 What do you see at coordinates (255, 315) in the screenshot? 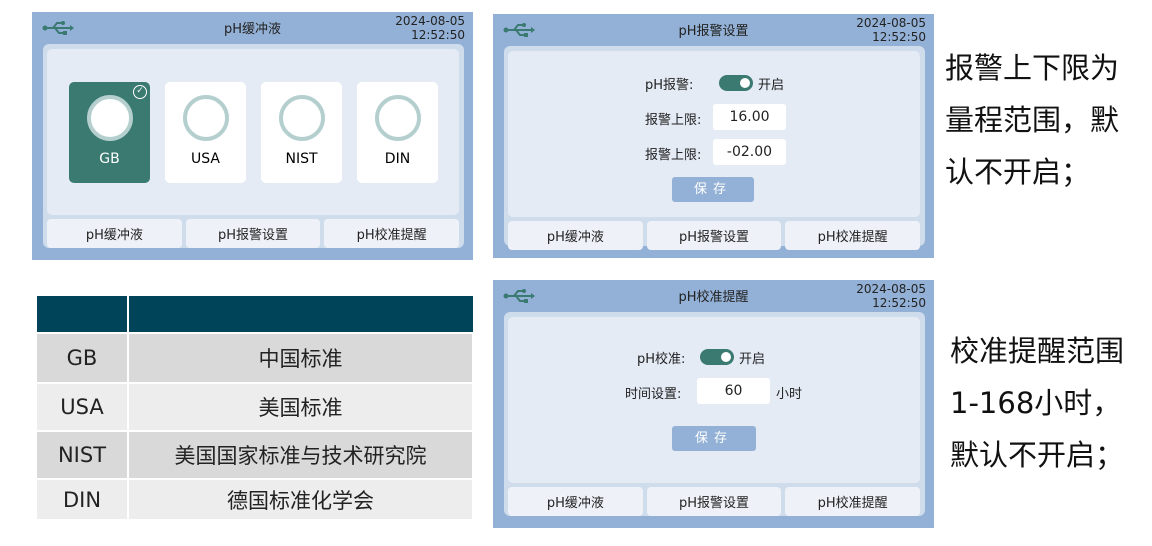
I see `table-header` at bounding box center [255, 315].